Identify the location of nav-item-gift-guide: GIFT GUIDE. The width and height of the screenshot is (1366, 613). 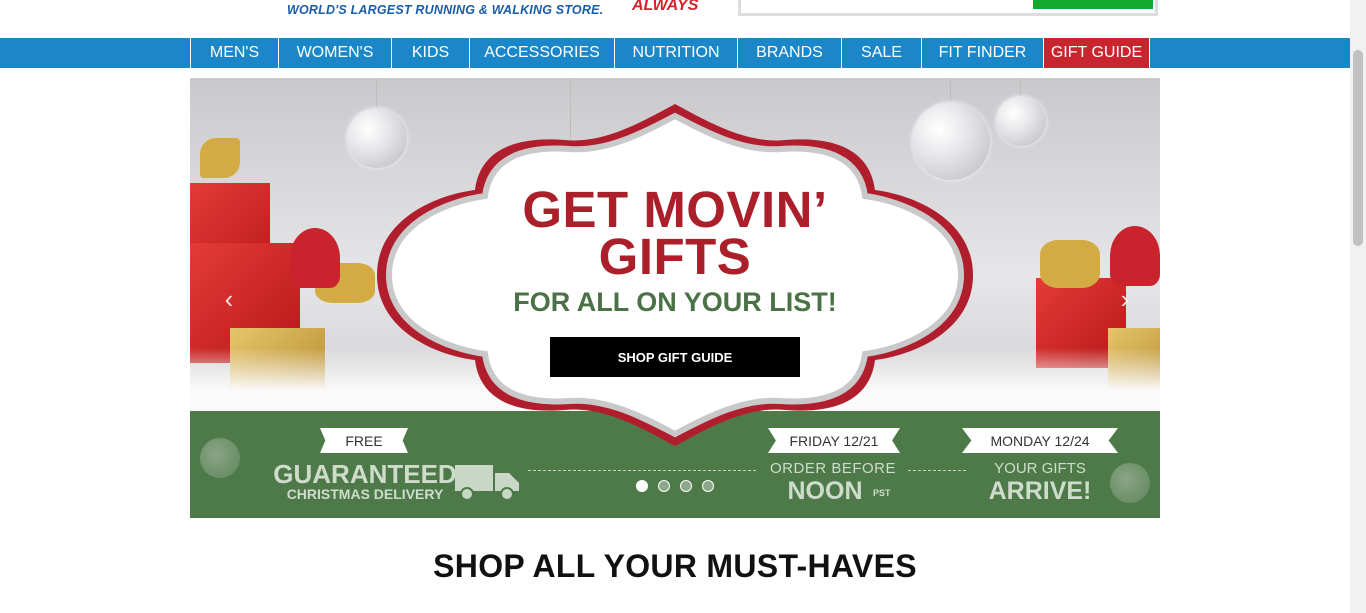
(1096, 53).